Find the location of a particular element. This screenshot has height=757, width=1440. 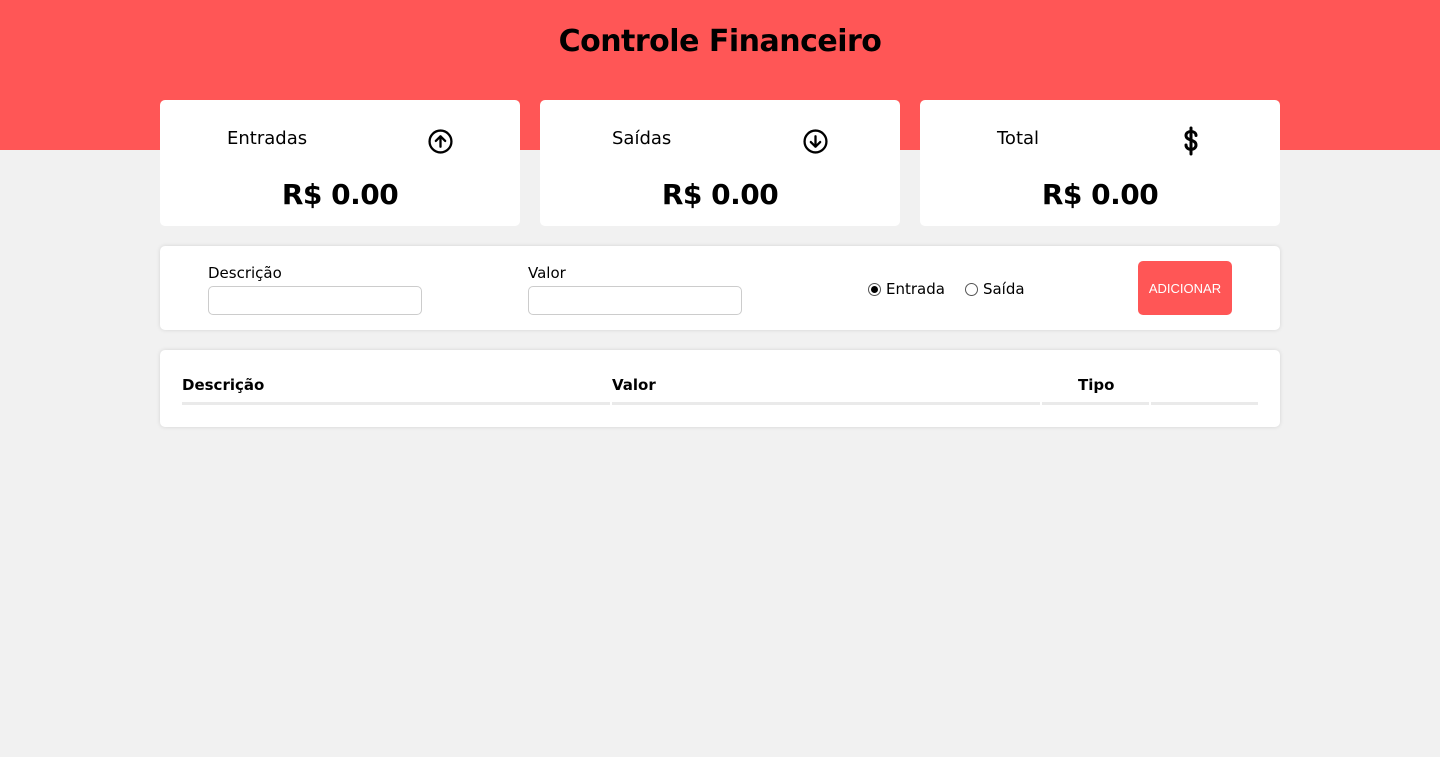

column-header-value: Valor is located at coordinates (634, 385).